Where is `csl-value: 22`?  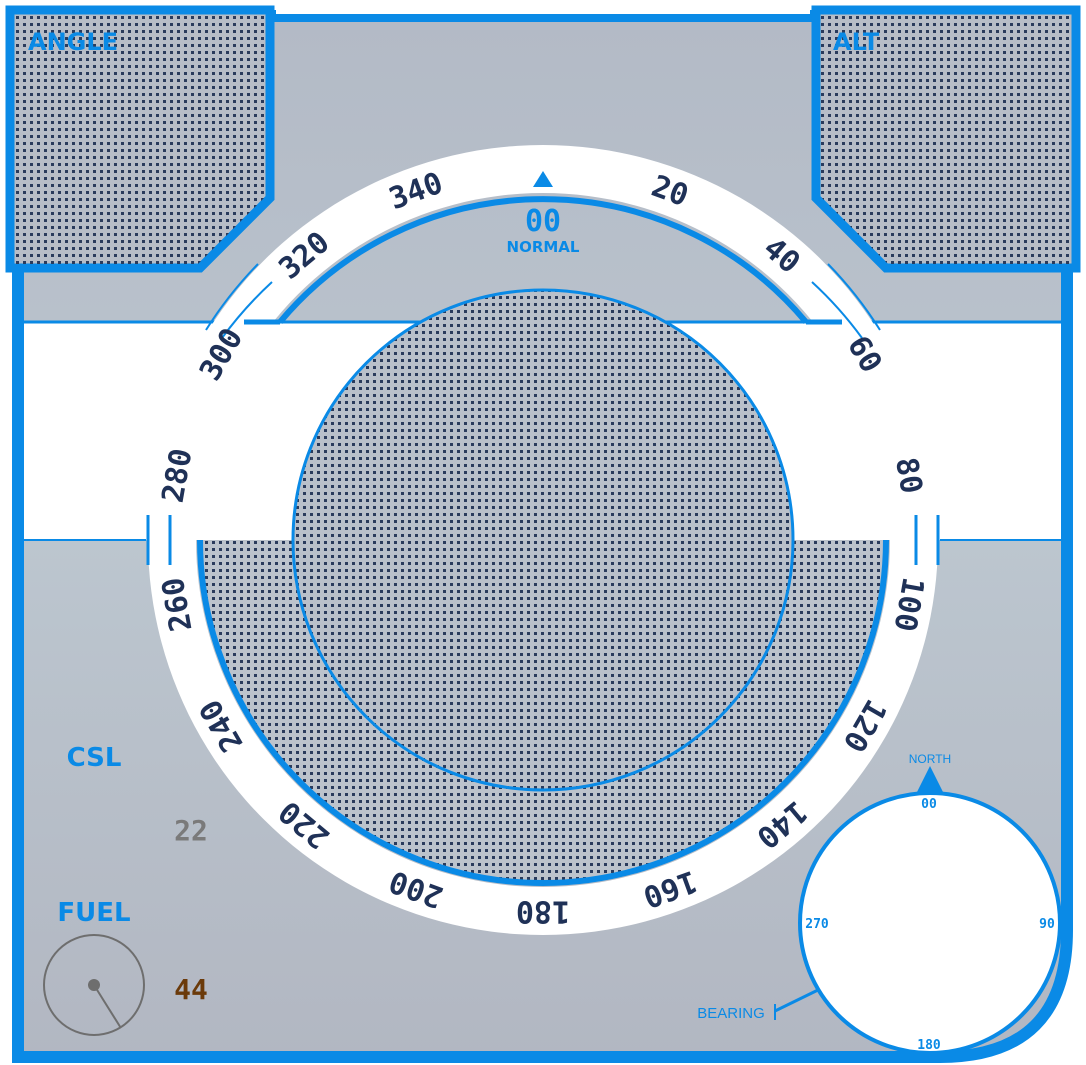
csl-value: 22 is located at coordinates (191, 830).